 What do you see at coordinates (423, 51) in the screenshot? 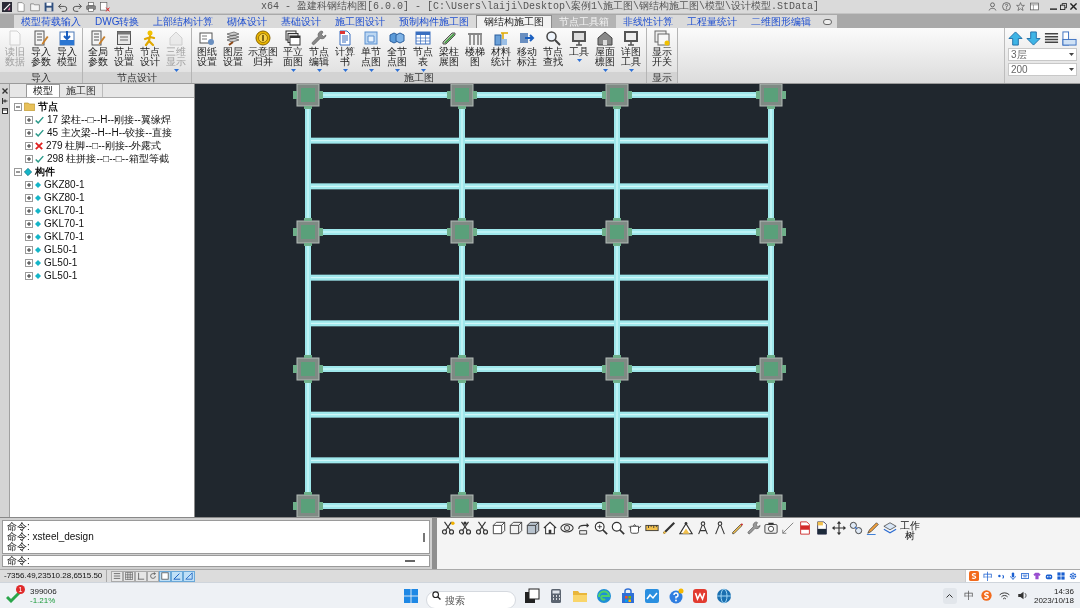
I see `ribbon-button: 节点表` at bounding box center [423, 51].